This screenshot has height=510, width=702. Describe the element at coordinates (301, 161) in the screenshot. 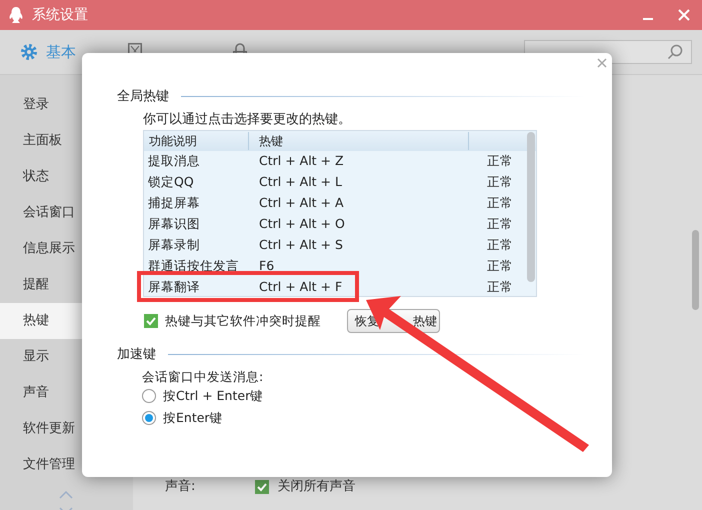

I see `table-cell-text: Ctrl + Alt + Z` at that location.